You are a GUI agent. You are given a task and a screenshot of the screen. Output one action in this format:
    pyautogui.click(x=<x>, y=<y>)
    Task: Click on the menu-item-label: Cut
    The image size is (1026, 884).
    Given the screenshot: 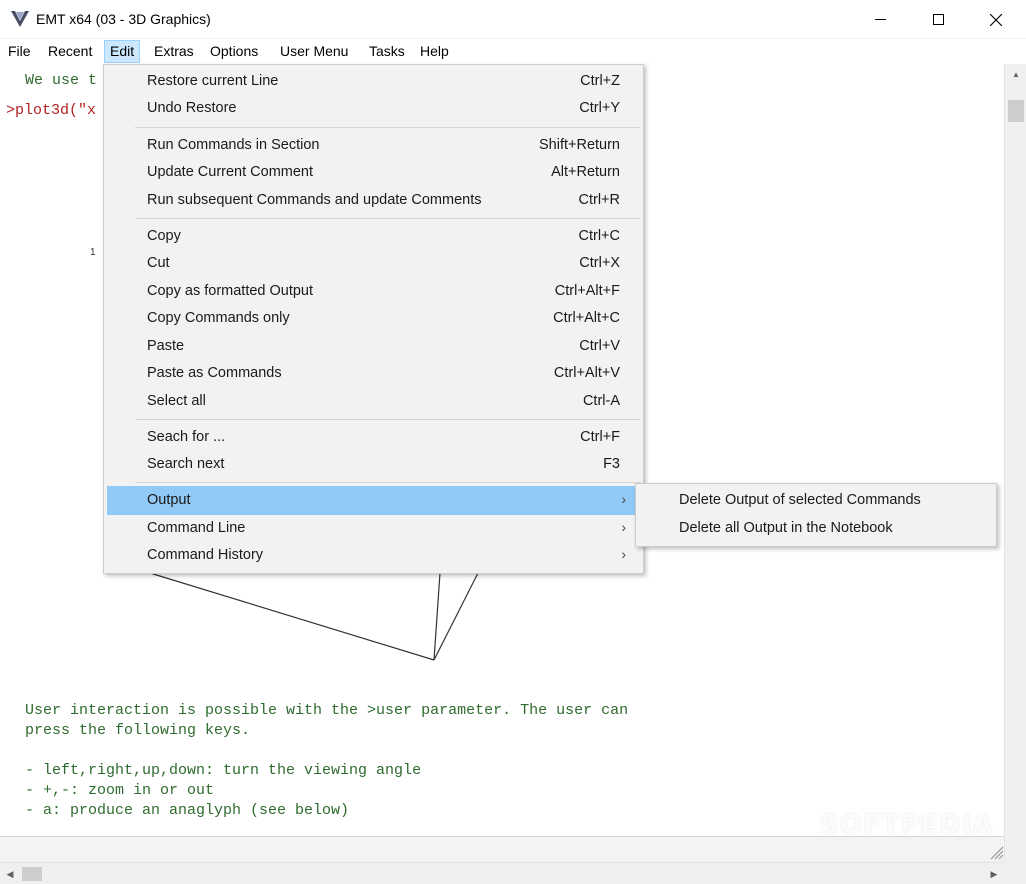 What is the action you would take?
    pyautogui.click(x=158, y=263)
    